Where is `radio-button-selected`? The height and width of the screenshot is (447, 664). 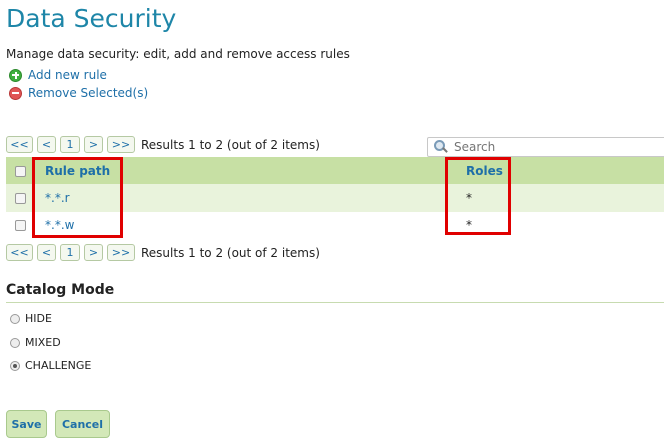 radio-button-selected is located at coordinates (15, 365).